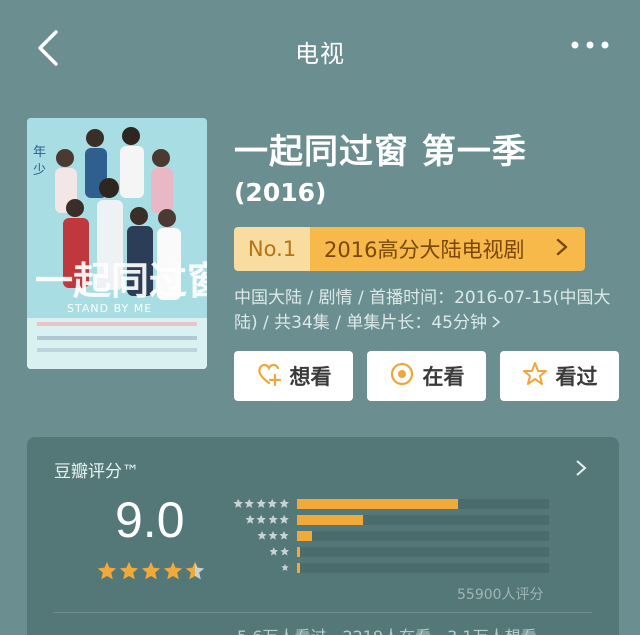 The height and width of the screenshot is (635, 640). I want to click on rank-label-area: 2016高分大陆电视剧, so click(447, 249).